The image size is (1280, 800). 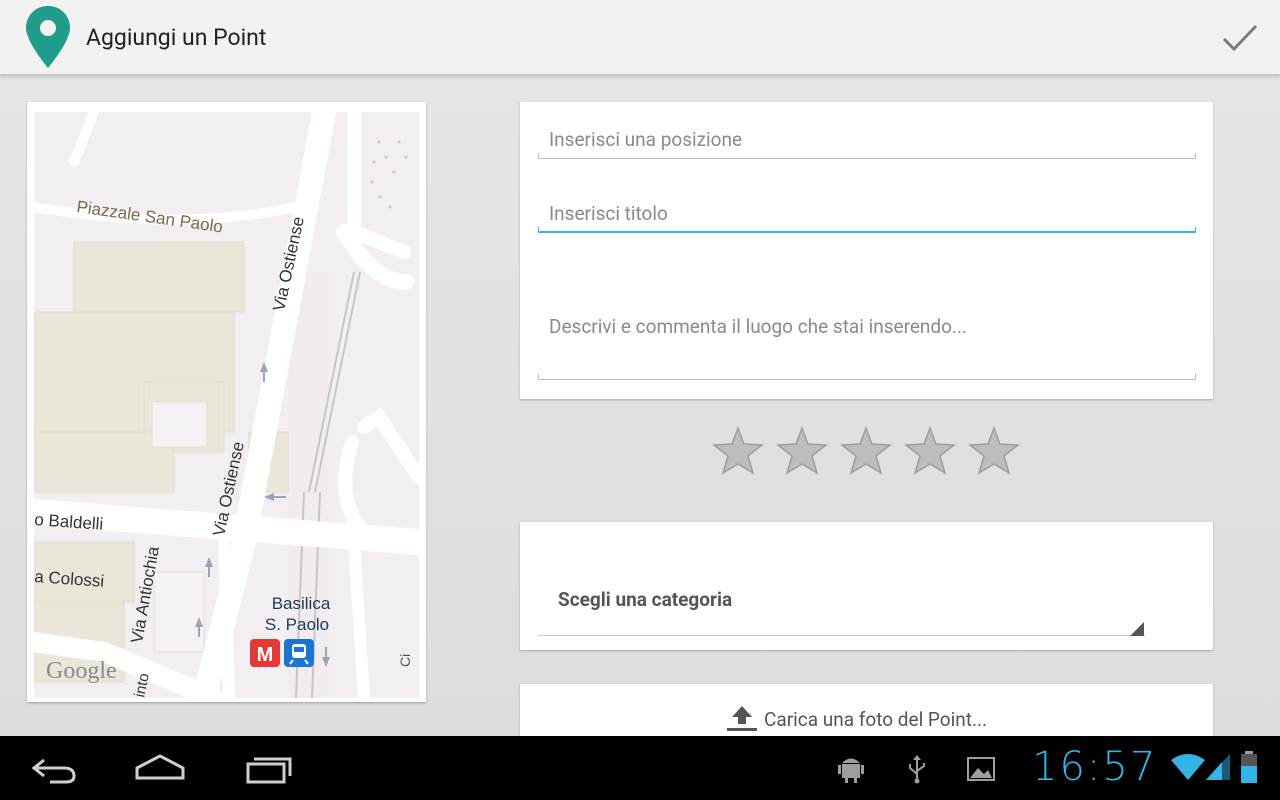 I want to click on map-label-partial-bottom: into, so click(x=142, y=685).